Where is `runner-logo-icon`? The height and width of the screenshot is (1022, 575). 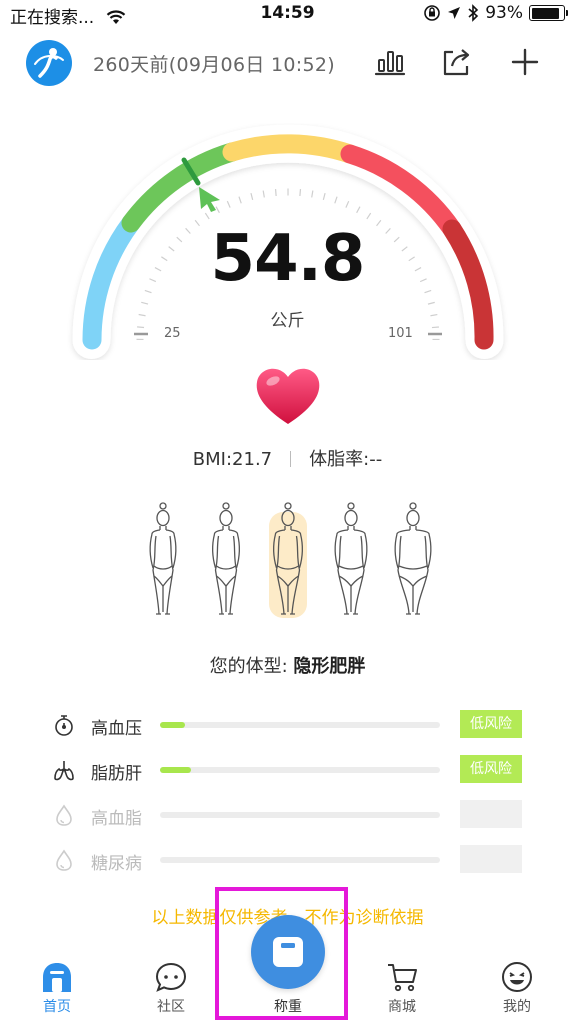 runner-logo-icon is located at coordinates (49, 63).